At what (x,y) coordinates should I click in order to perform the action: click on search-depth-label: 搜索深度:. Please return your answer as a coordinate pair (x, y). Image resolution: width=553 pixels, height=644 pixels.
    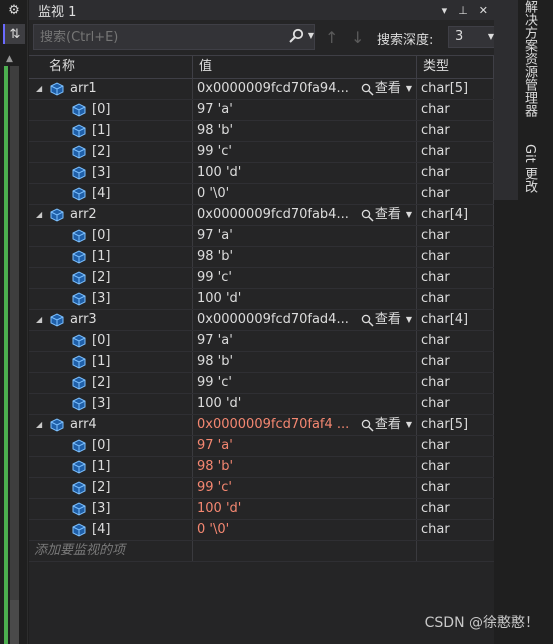
    Looking at the image, I should click on (405, 40).